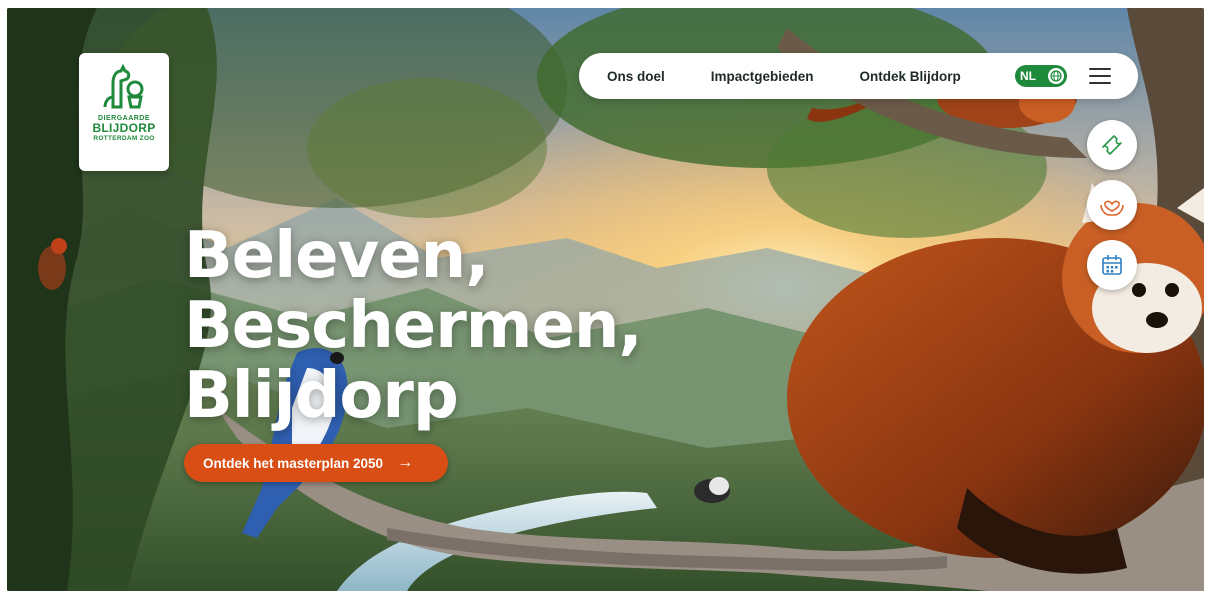 The image size is (1209, 593). I want to click on calendar-button, so click(1112, 265).